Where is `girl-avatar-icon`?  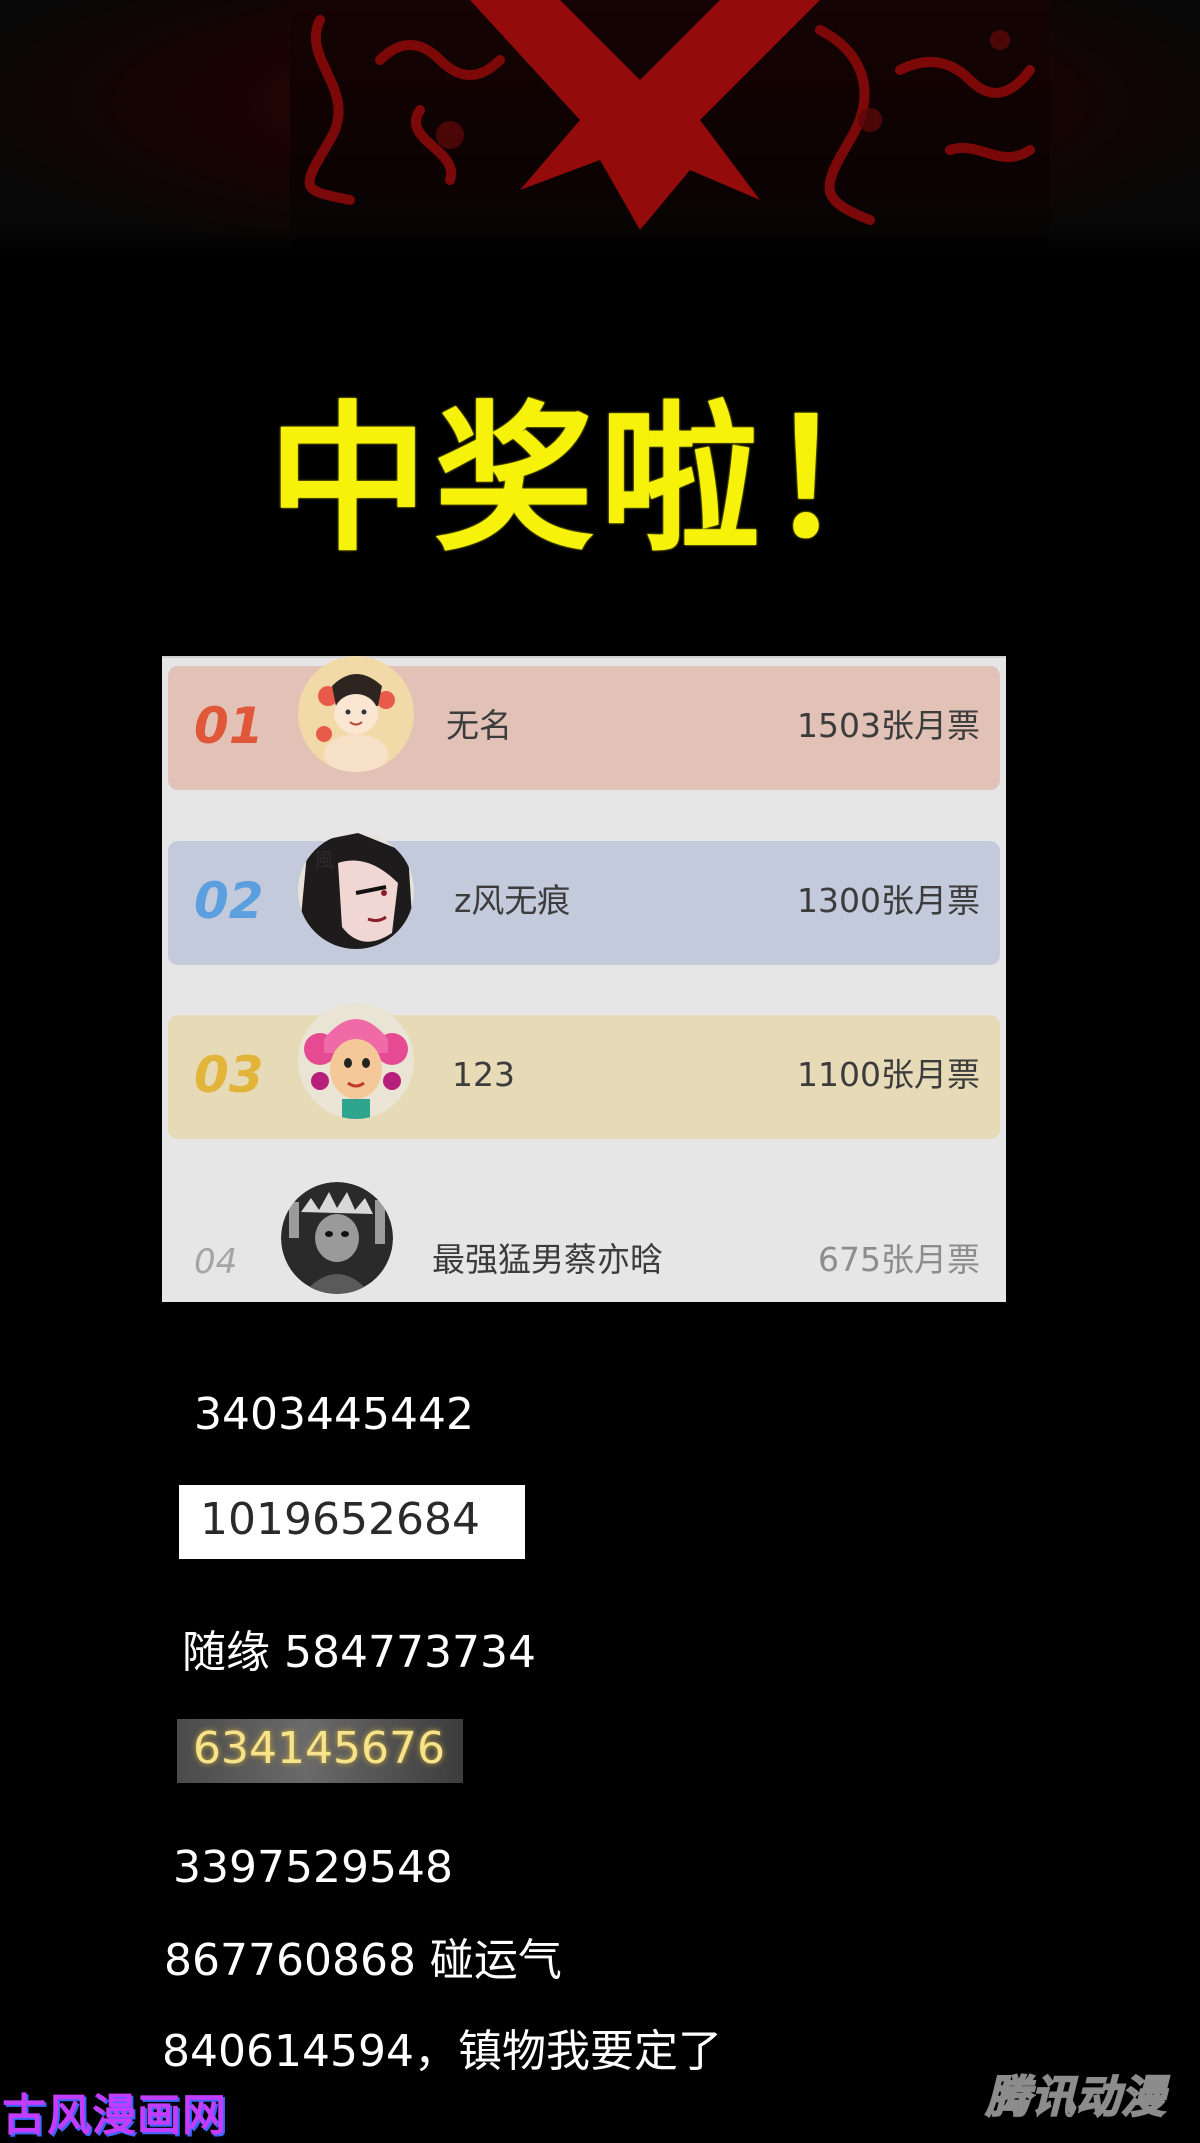 girl-avatar-icon is located at coordinates (356, 714).